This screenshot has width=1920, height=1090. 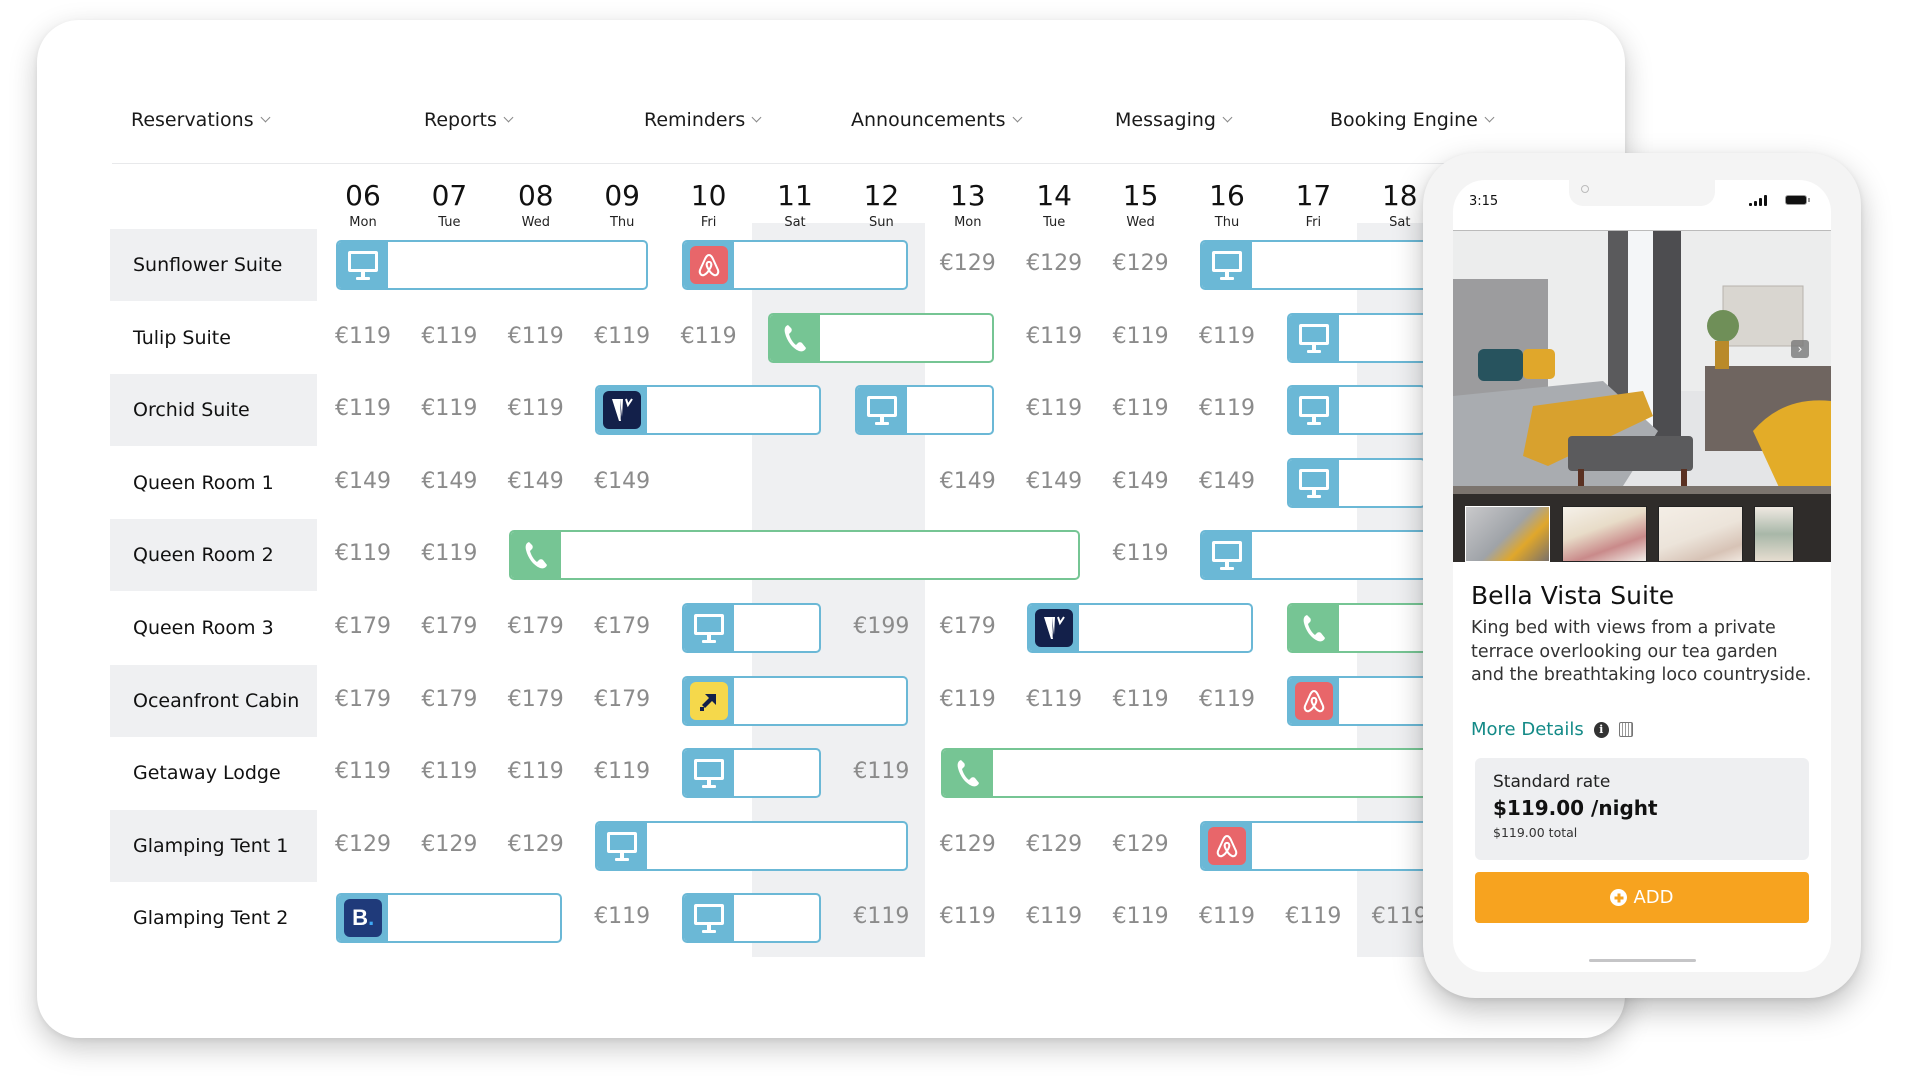 What do you see at coordinates (1507, 534) in the screenshot?
I see `thumbnail-bedroom` at bounding box center [1507, 534].